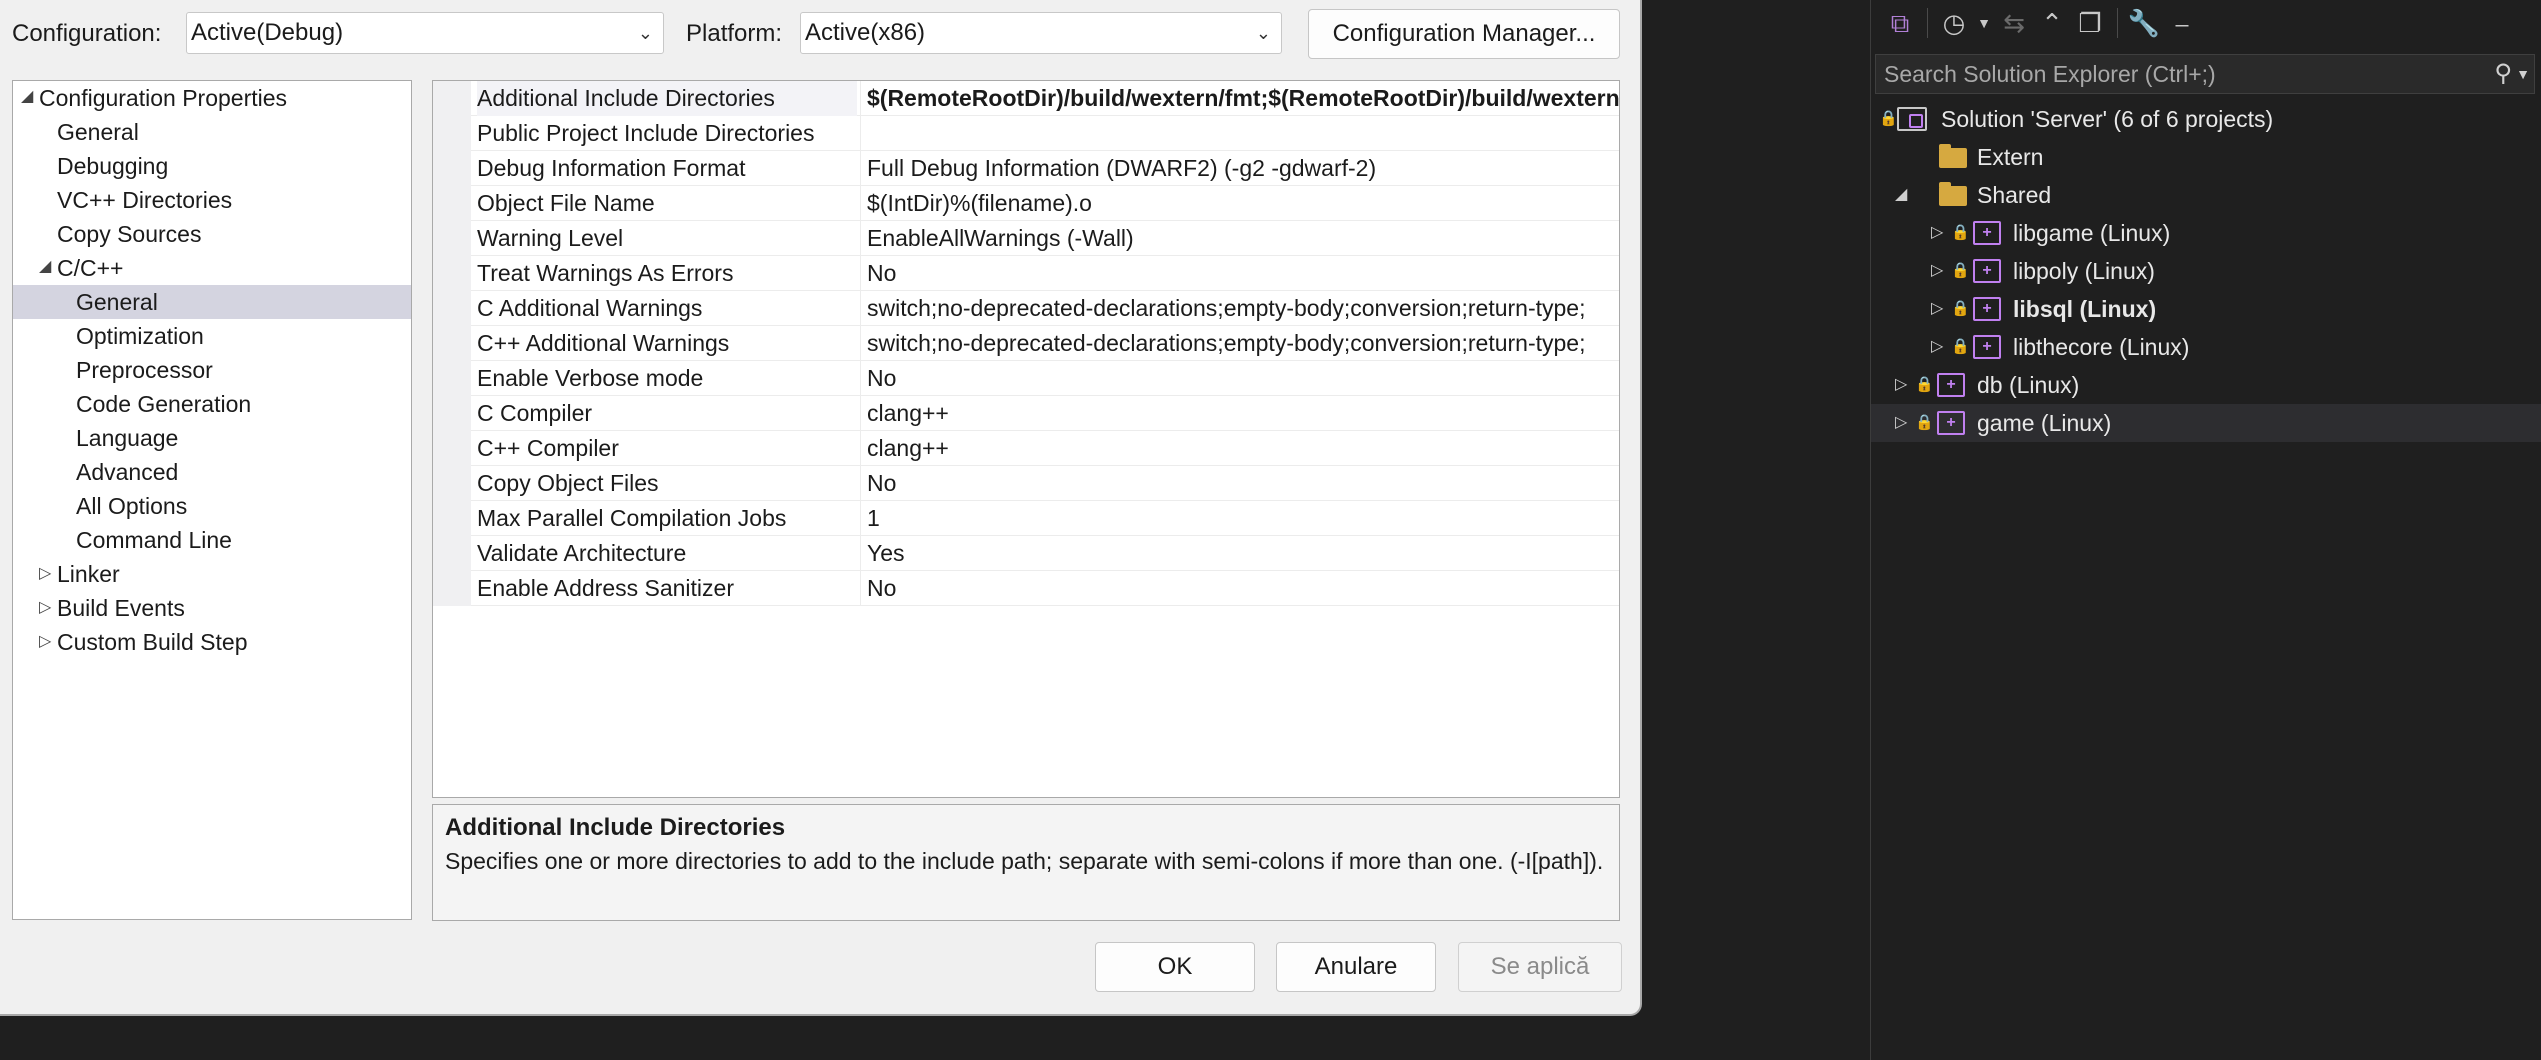 The width and height of the screenshot is (2541, 1060). Describe the element at coordinates (2206, 157) in the screenshot. I see `folder-node-extern: Extern` at that location.